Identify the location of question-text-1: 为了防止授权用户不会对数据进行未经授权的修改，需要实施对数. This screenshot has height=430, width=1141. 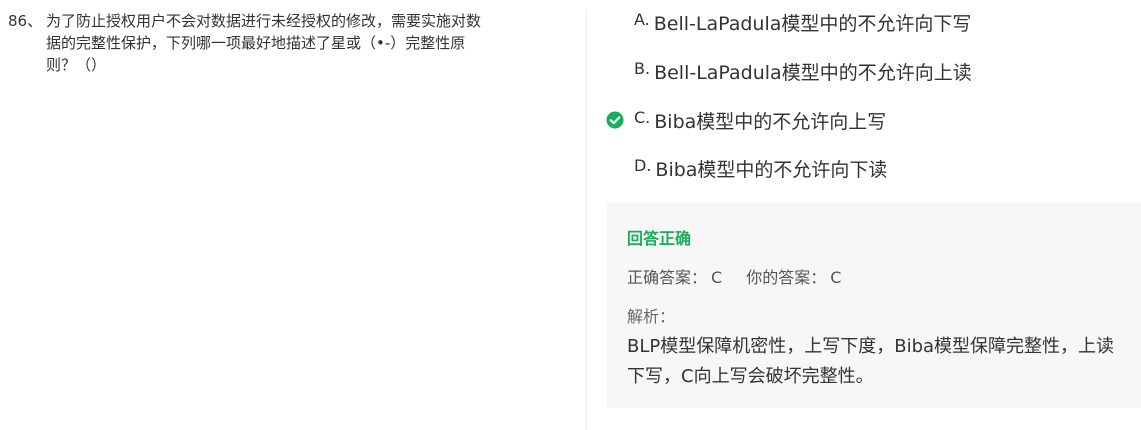
(264, 21).